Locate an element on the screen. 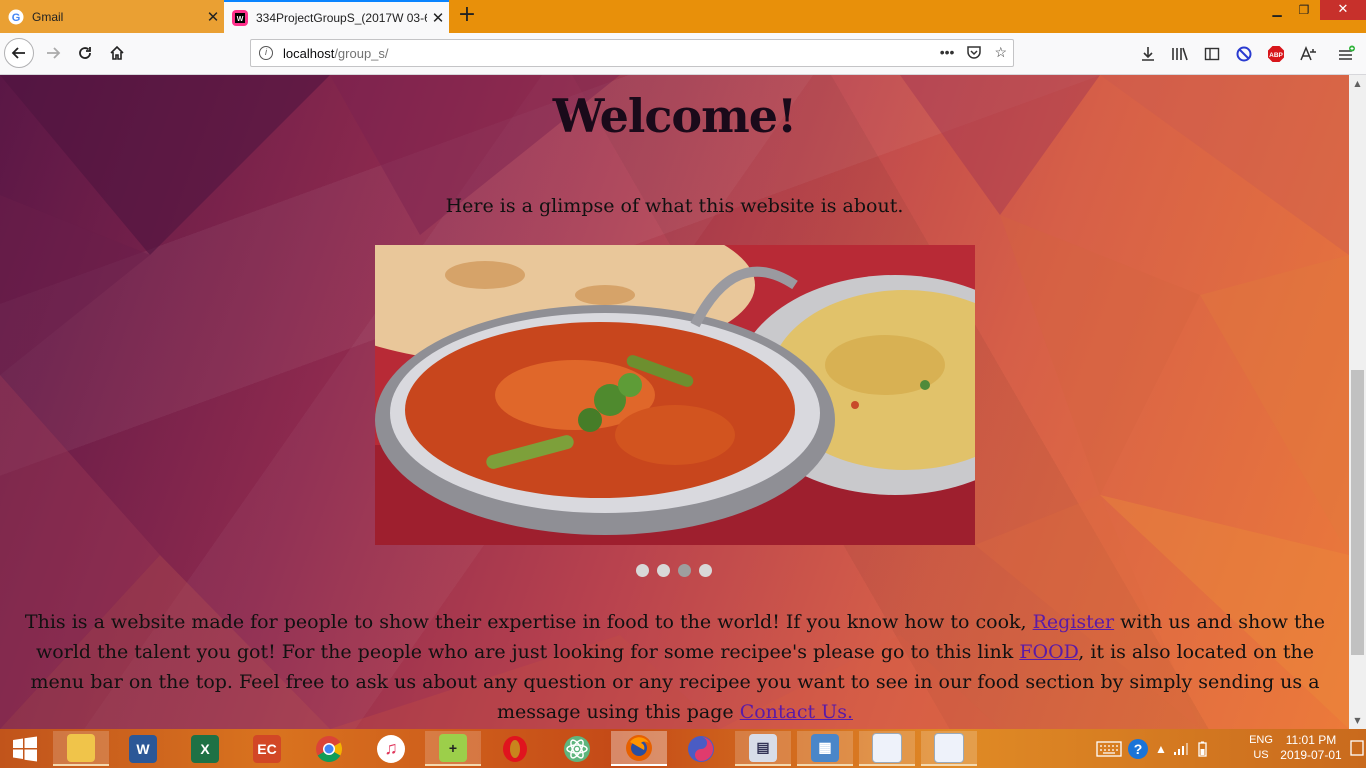  sidebar-icon is located at coordinates (1212, 54).